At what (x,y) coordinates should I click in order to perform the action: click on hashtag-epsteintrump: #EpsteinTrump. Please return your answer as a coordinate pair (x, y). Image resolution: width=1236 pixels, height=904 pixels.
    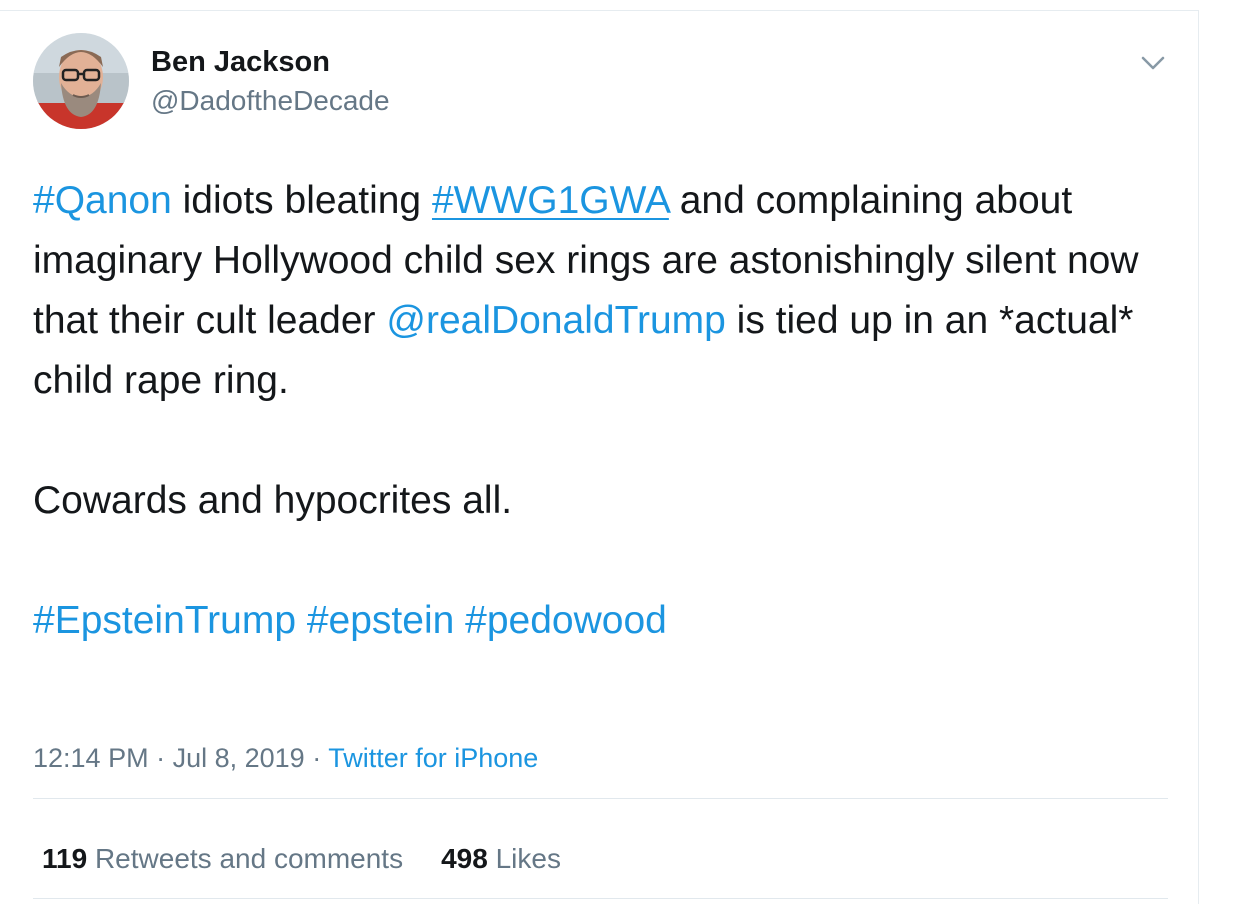
    Looking at the image, I should click on (164, 620).